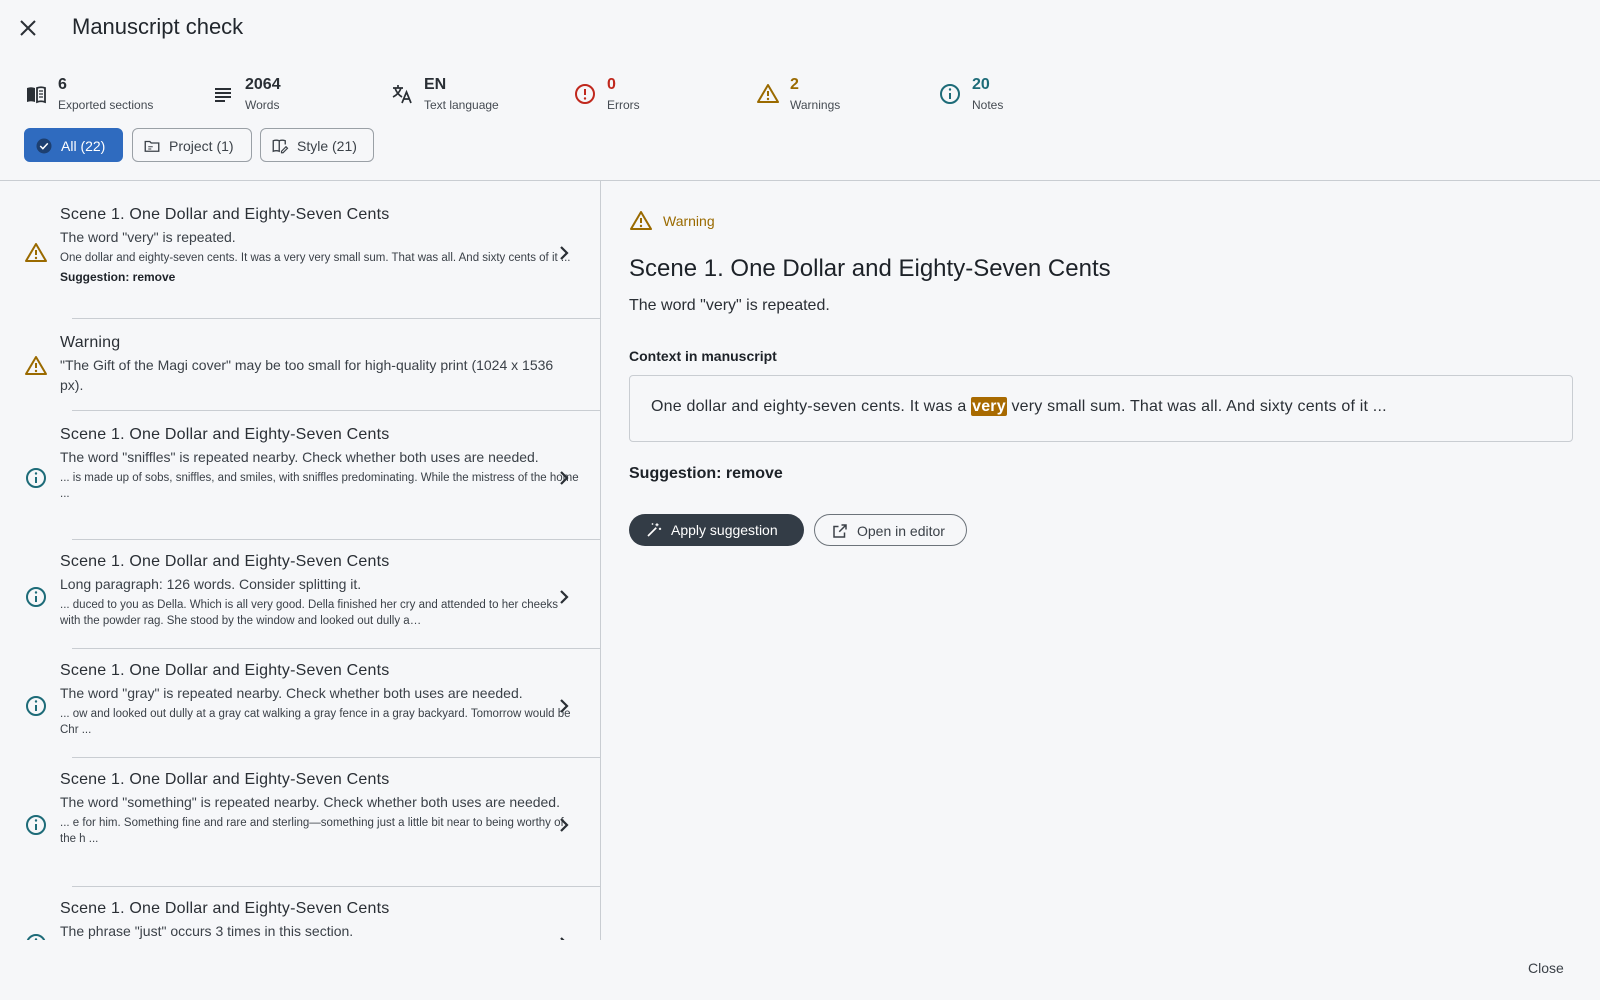 The image size is (1600, 1000). What do you see at coordinates (118, 277) in the screenshot?
I see `list-item-suggestion: Suggestion: remove` at bounding box center [118, 277].